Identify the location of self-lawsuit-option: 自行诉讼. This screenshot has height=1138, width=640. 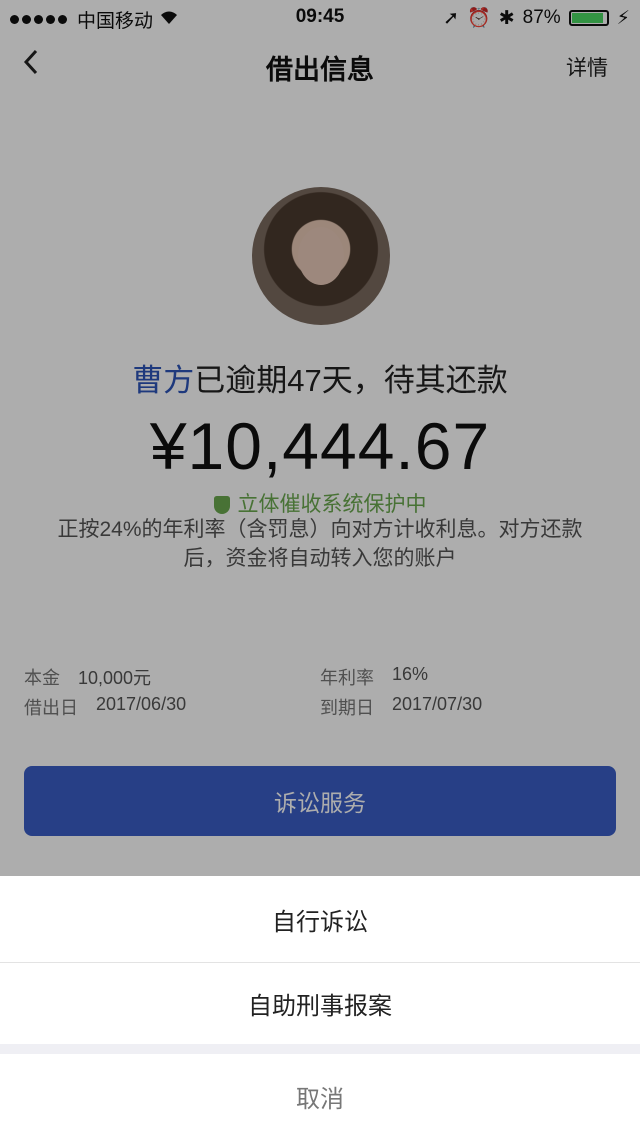
(320, 919).